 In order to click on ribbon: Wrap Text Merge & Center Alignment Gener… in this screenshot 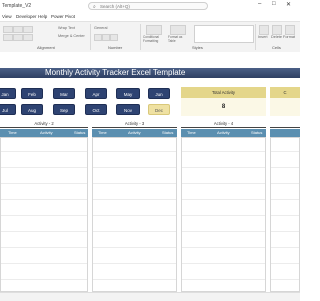, I will do `click(150, 37)`.